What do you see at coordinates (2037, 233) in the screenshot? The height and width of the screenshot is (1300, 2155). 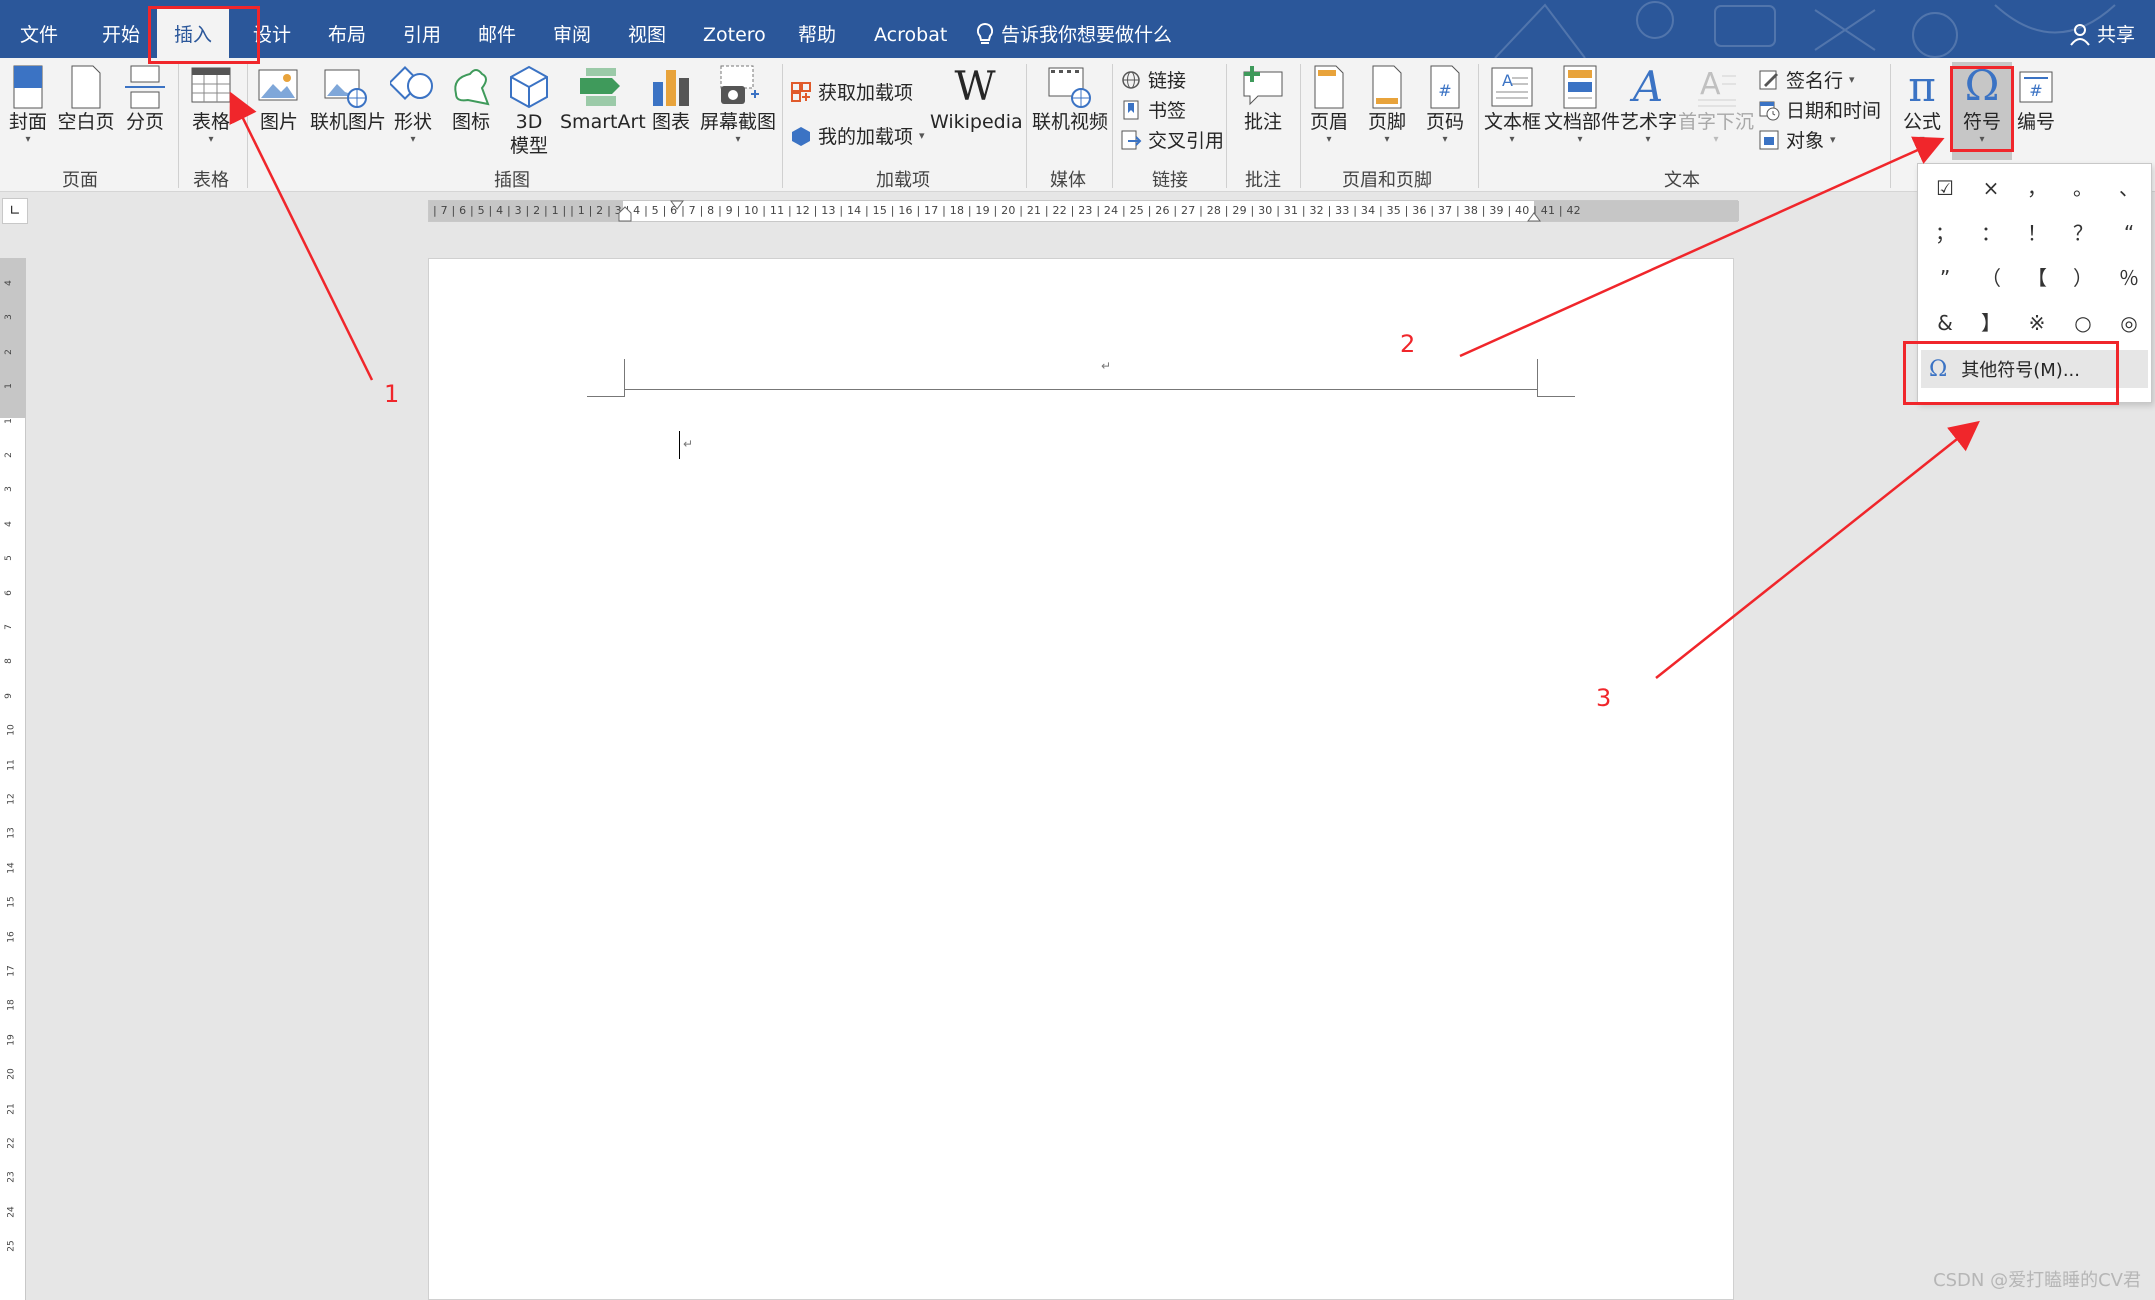 I see `symbol-cell: ！` at bounding box center [2037, 233].